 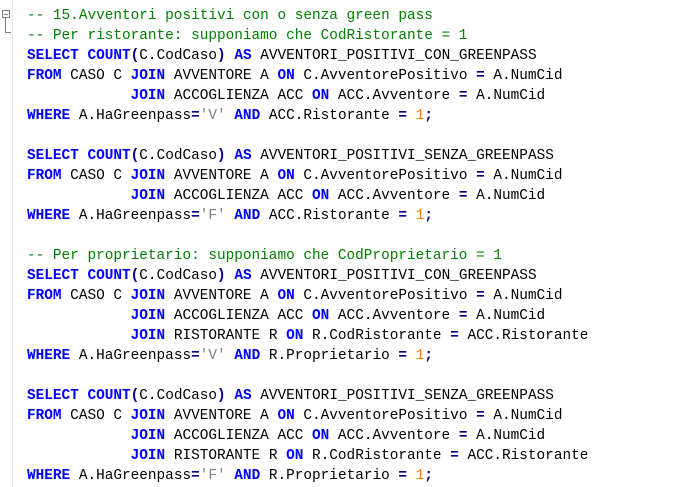 I want to click on identifier-token: RISTORANTE R, so click(x=226, y=336).